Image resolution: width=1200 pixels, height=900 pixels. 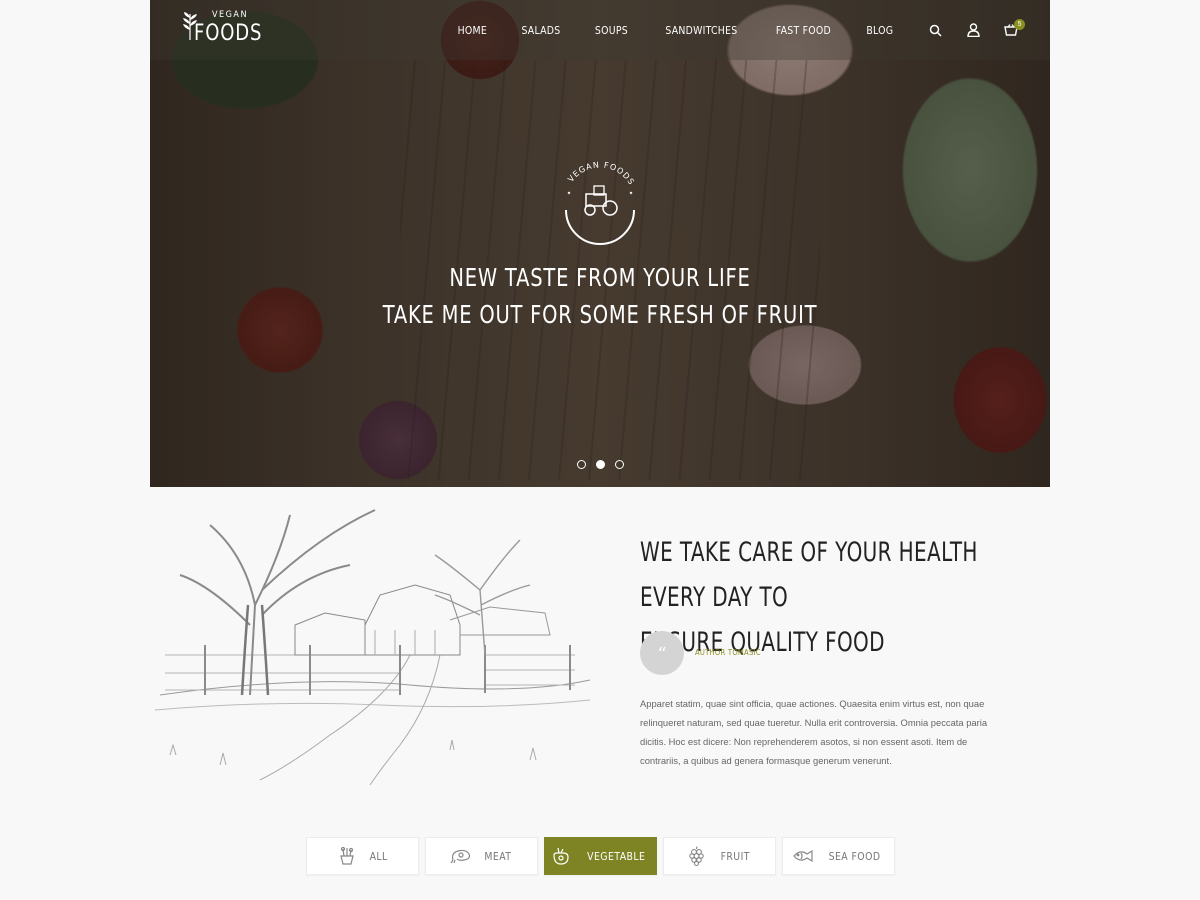 I want to click on meat-icon, so click(x=461, y=856).